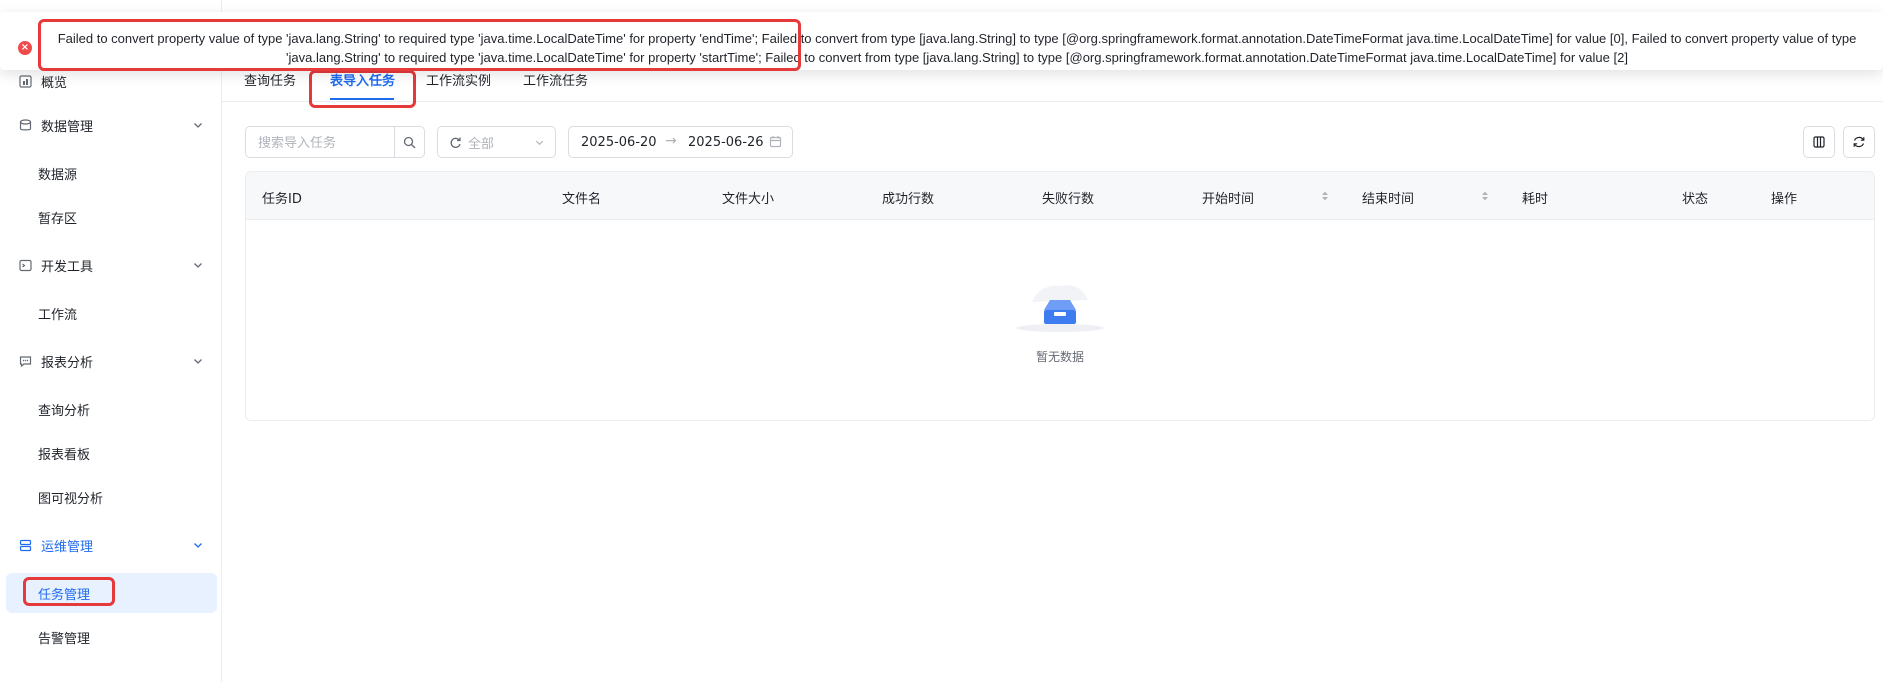 The image size is (1883, 682). I want to click on sidebar-group-reports: 报表分析, so click(111, 361).